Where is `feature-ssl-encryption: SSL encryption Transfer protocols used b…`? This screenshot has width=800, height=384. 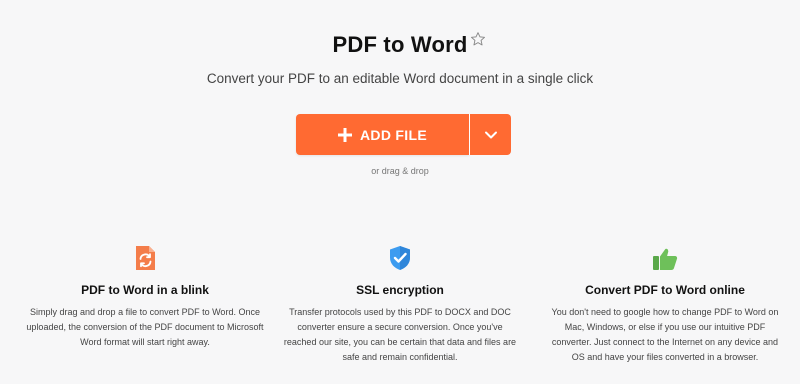
feature-ssl-encryption: SSL encryption Transfer protocols used b… is located at coordinates (400, 304).